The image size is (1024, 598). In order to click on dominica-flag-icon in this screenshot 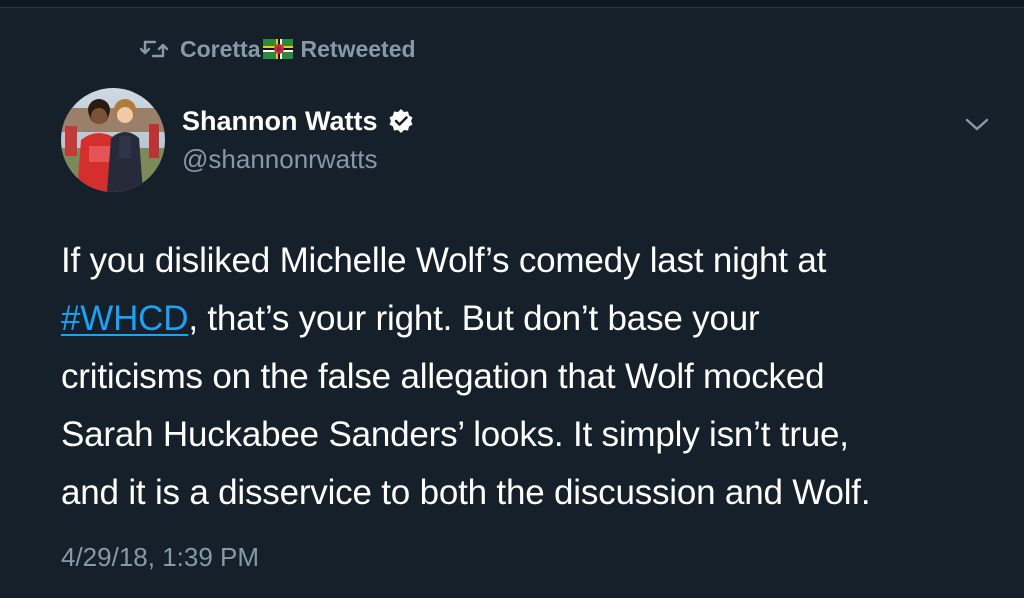, I will do `click(277, 49)`.